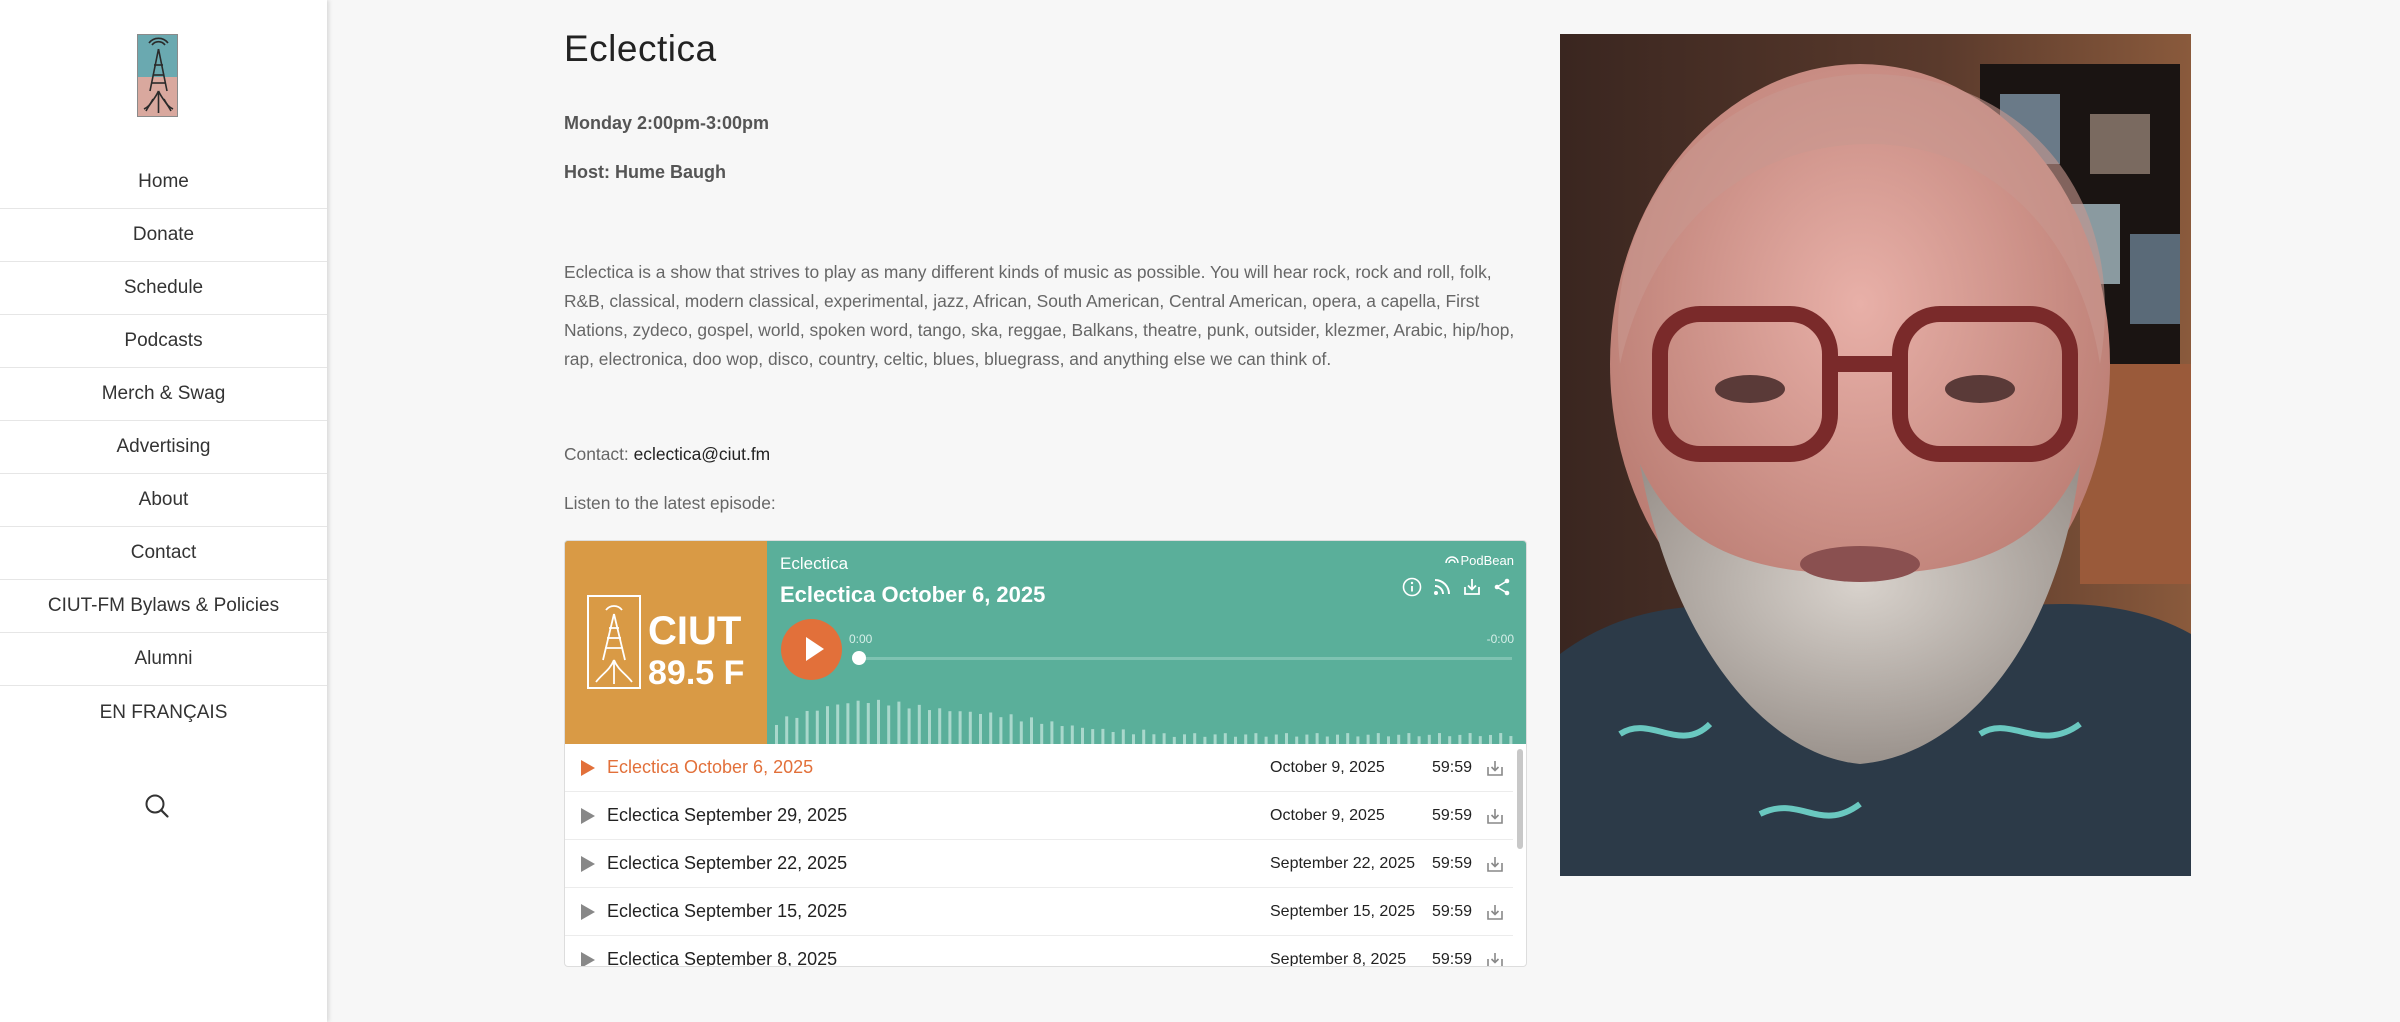 The image size is (2400, 1022). I want to click on episode-cover-art: CIUT 89.5 FM, so click(666, 642).